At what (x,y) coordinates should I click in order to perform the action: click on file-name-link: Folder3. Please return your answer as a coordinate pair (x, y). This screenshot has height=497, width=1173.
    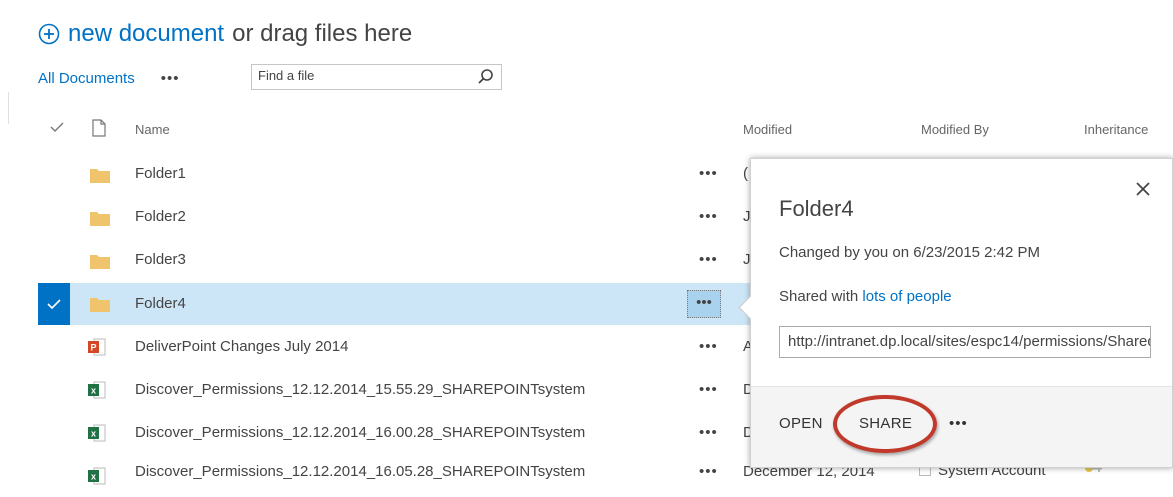
    Looking at the image, I should click on (160, 259).